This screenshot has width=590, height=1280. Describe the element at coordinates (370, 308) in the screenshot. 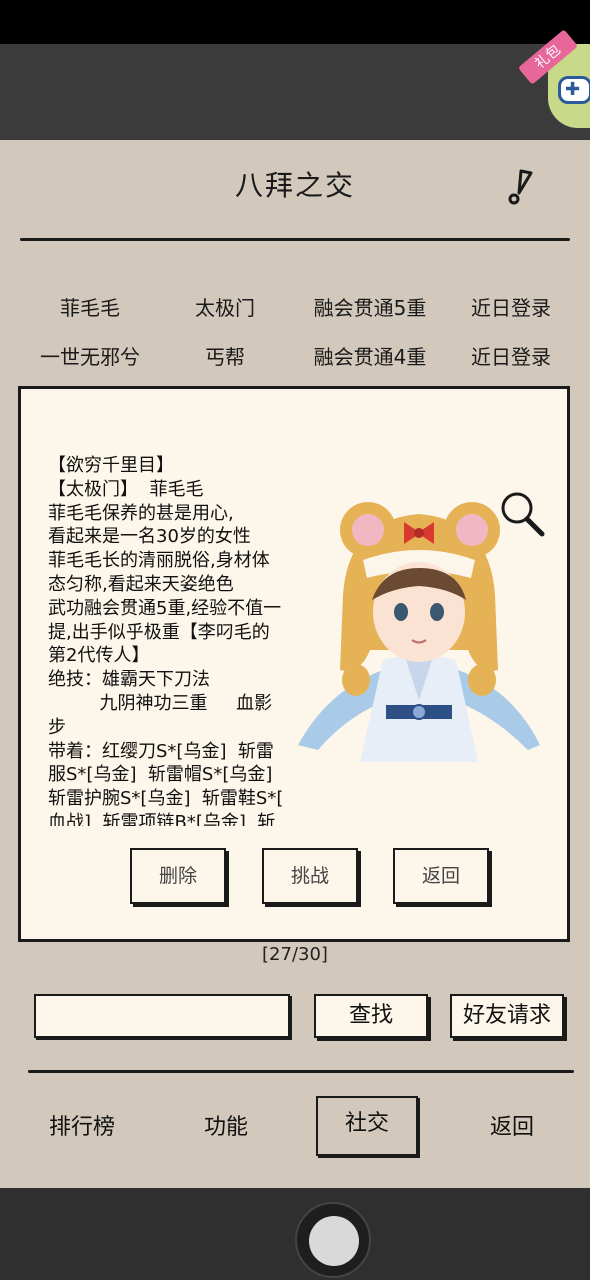

I see `friend-level: 融会贯通5重` at that location.